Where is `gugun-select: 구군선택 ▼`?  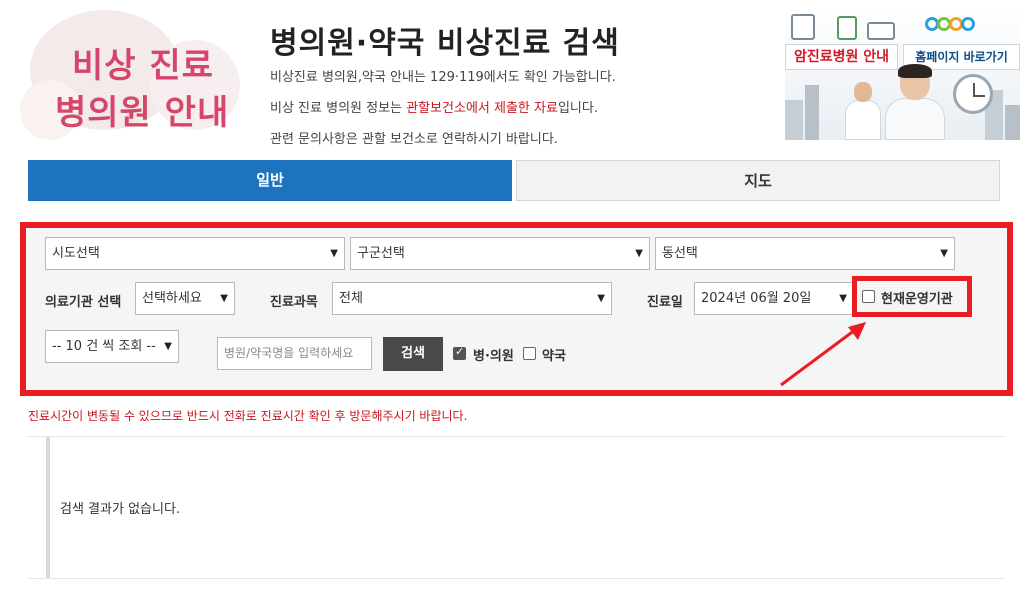
gugun-select: 구군선택 ▼ is located at coordinates (500, 253).